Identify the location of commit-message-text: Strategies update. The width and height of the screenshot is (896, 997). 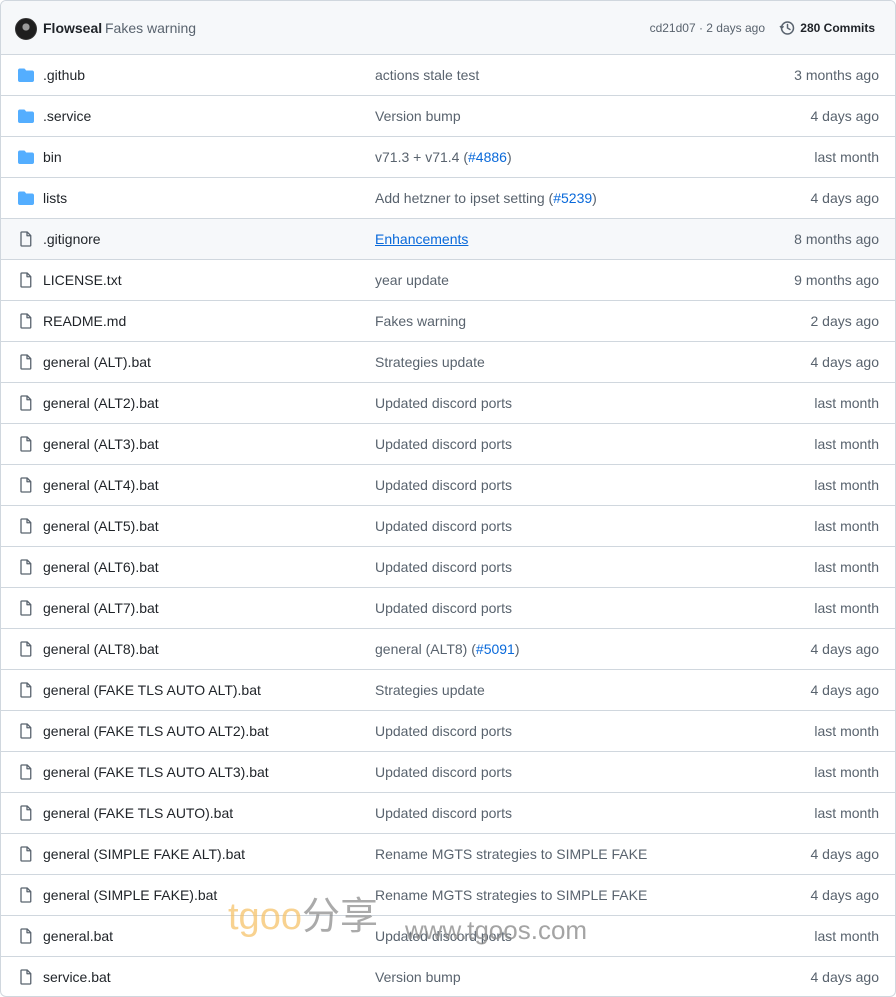
(430, 690).